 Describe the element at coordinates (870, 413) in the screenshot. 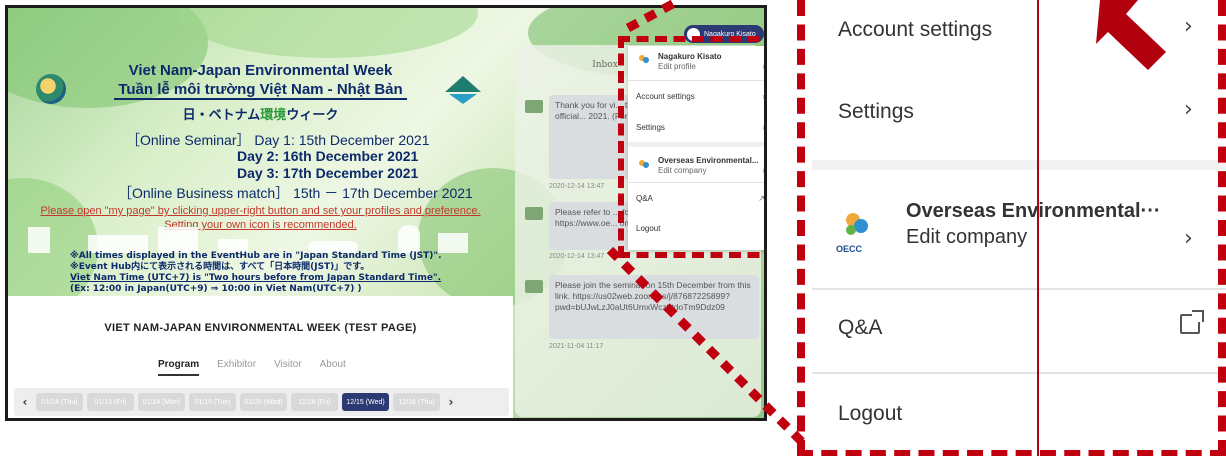

I see `logout-label: Logout` at that location.